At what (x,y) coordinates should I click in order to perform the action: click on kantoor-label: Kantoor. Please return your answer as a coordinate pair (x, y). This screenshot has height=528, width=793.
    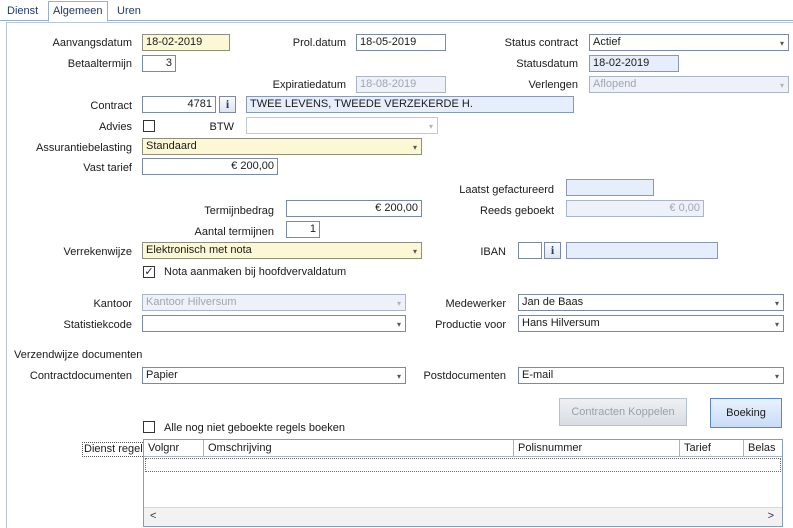
    Looking at the image, I should click on (112, 304).